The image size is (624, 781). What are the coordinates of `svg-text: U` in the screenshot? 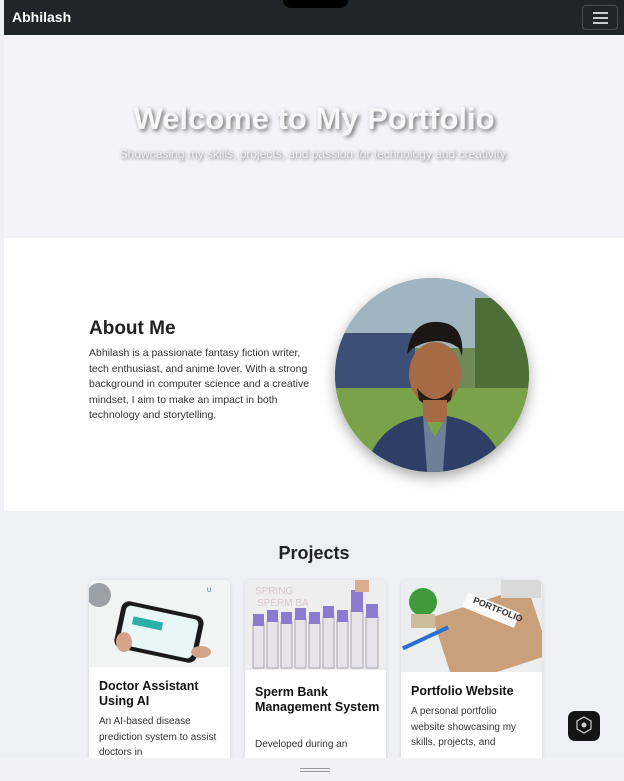 It's located at (209, 591).